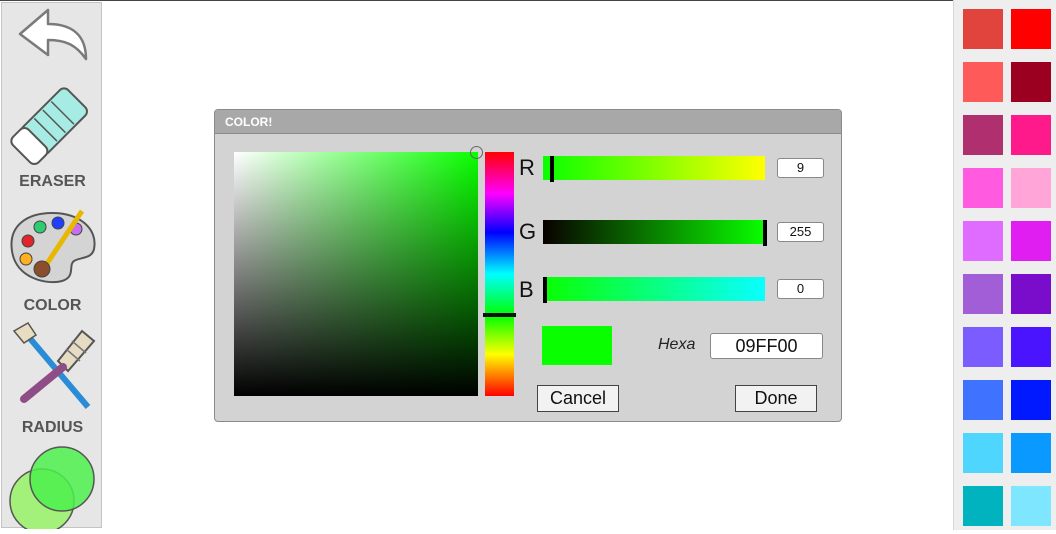 This screenshot has height=534, width=1056. I want to click on b-slider, so click(654, 290).